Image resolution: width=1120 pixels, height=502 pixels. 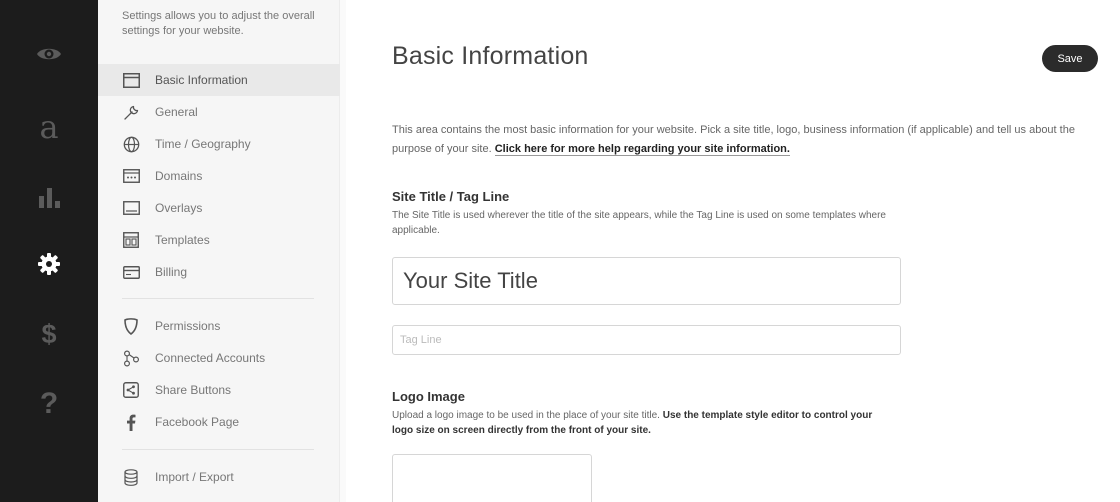 What do you see at coordinates (182, 240) in the screenshot?
I see `sidebar-item-label: Templates` at bounding box center [182, 240].